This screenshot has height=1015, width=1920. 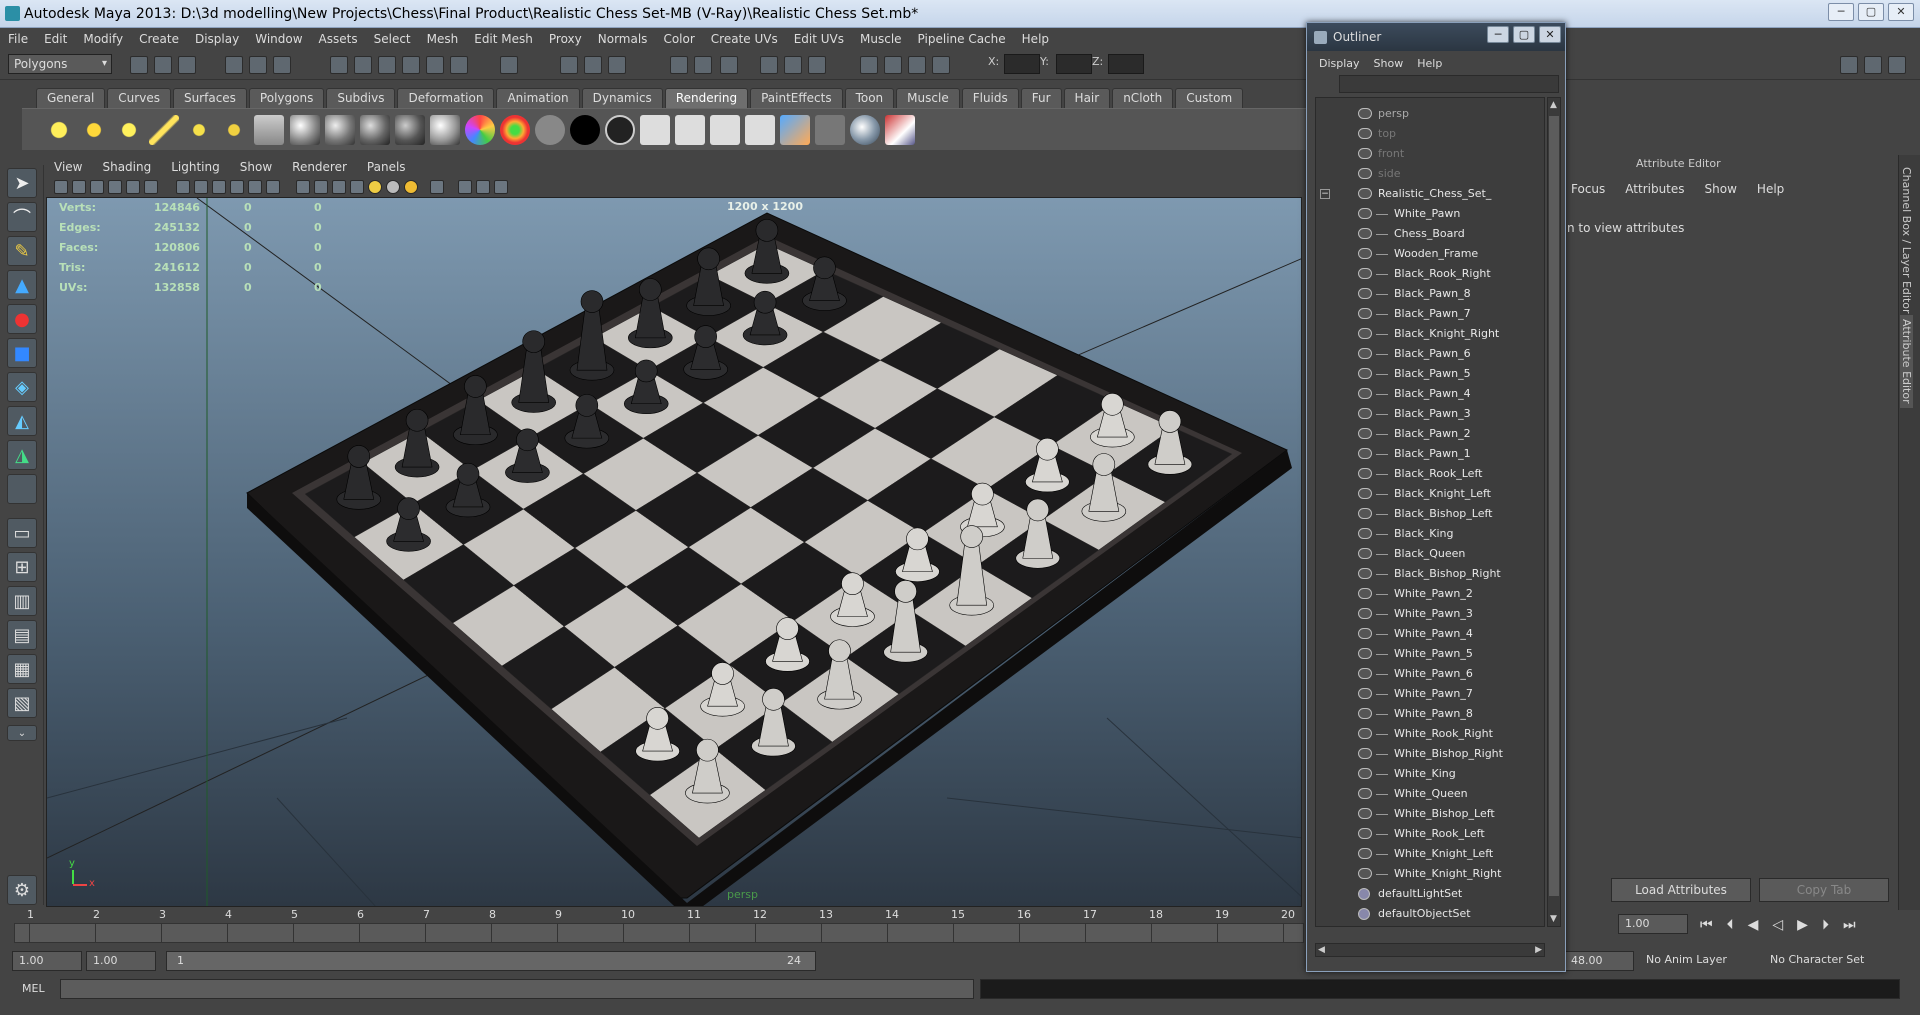 I want to click on shelf-tab-rendering: Rendering, so click(x=706, y=98).